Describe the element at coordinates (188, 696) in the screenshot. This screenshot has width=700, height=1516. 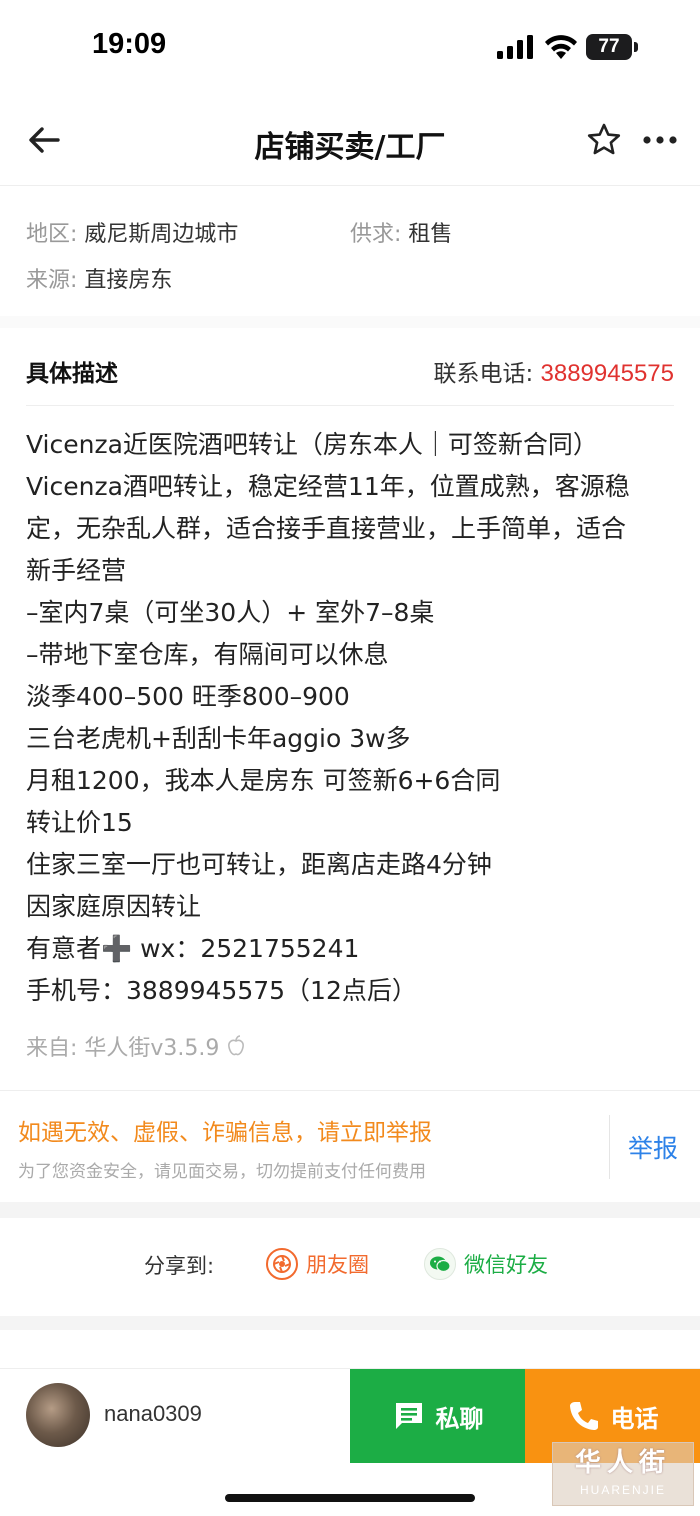
I see `description-line: 淡季400–500 旺季800–900` at that location.